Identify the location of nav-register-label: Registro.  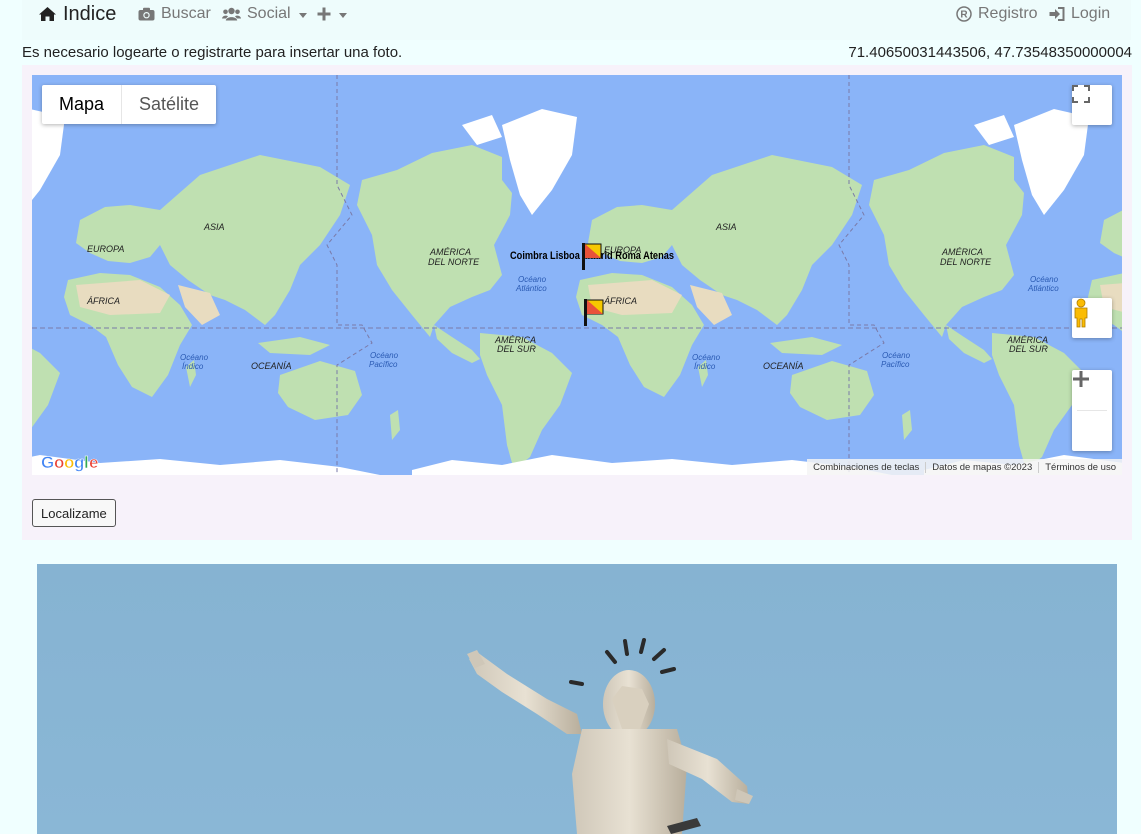
(1008, 13).